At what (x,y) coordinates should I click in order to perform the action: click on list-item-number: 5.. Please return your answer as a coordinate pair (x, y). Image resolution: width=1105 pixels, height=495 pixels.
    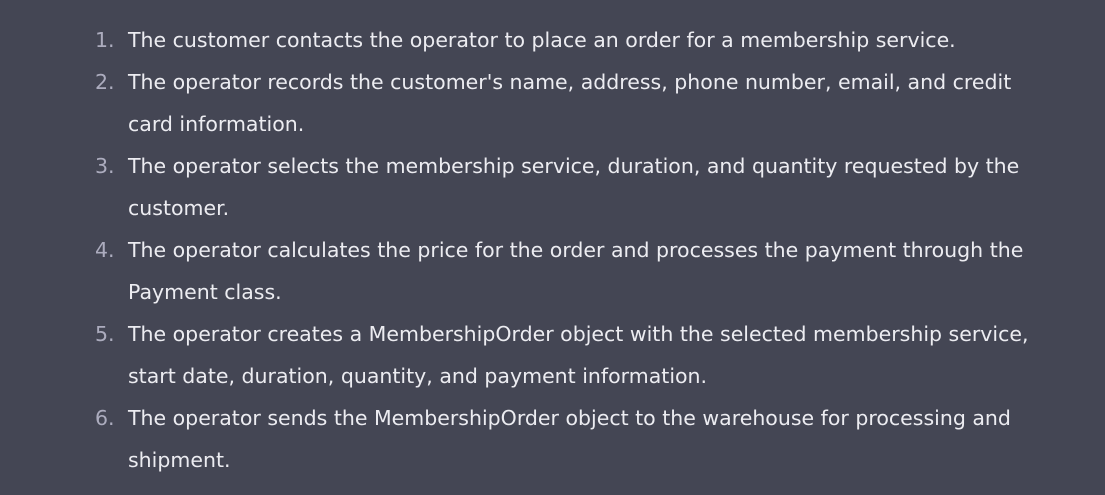
    Looking at the image, I should click on (105, 334).